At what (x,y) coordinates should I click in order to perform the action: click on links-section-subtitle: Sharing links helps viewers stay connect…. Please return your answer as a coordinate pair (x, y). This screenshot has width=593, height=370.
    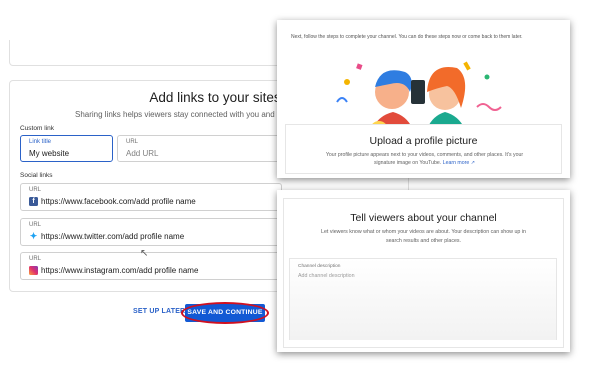
    Looking at the image, I should click on (188, 114).